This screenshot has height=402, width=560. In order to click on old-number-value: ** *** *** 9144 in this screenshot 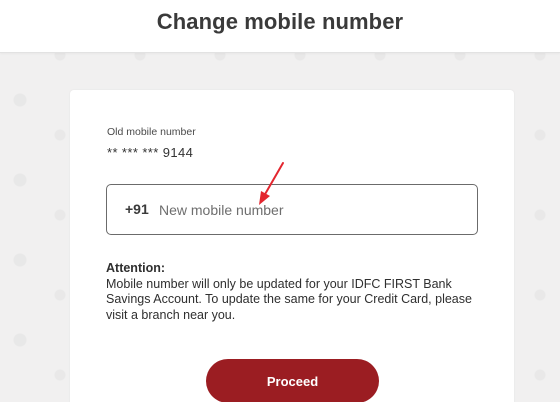, I will do `click(150, 152)`.